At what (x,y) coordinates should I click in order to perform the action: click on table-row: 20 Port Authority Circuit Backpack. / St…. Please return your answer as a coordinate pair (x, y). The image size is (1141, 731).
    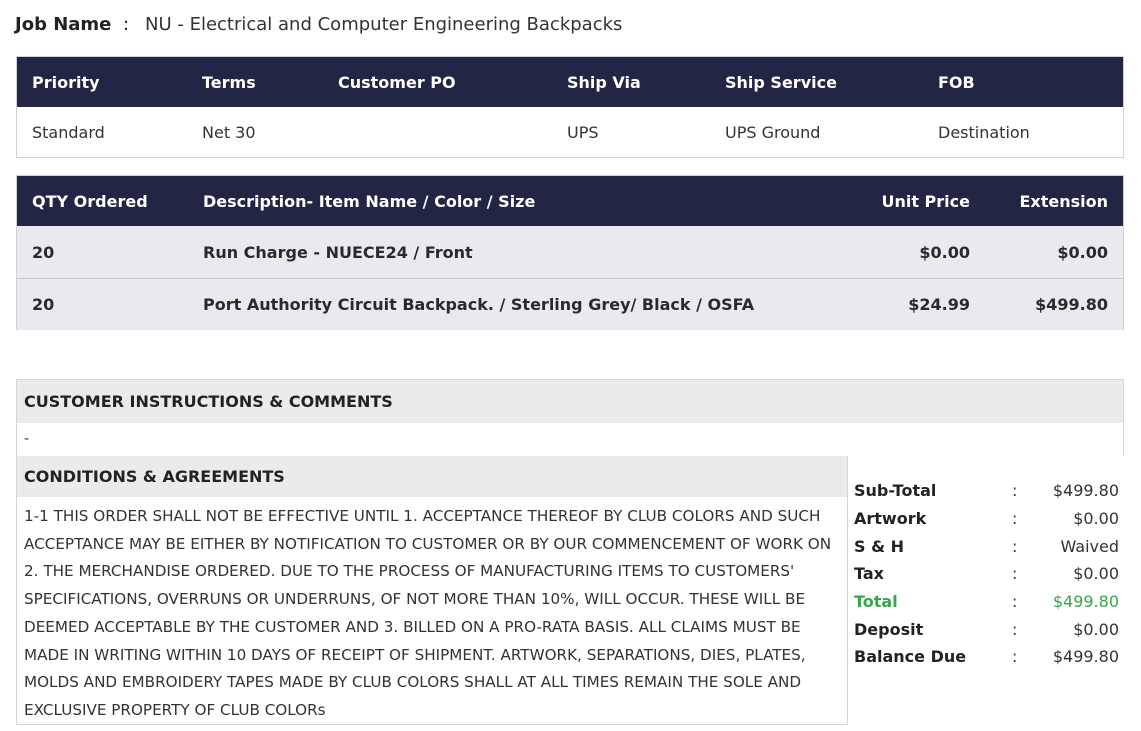
    Looking at the image, I should click on (570, 304).